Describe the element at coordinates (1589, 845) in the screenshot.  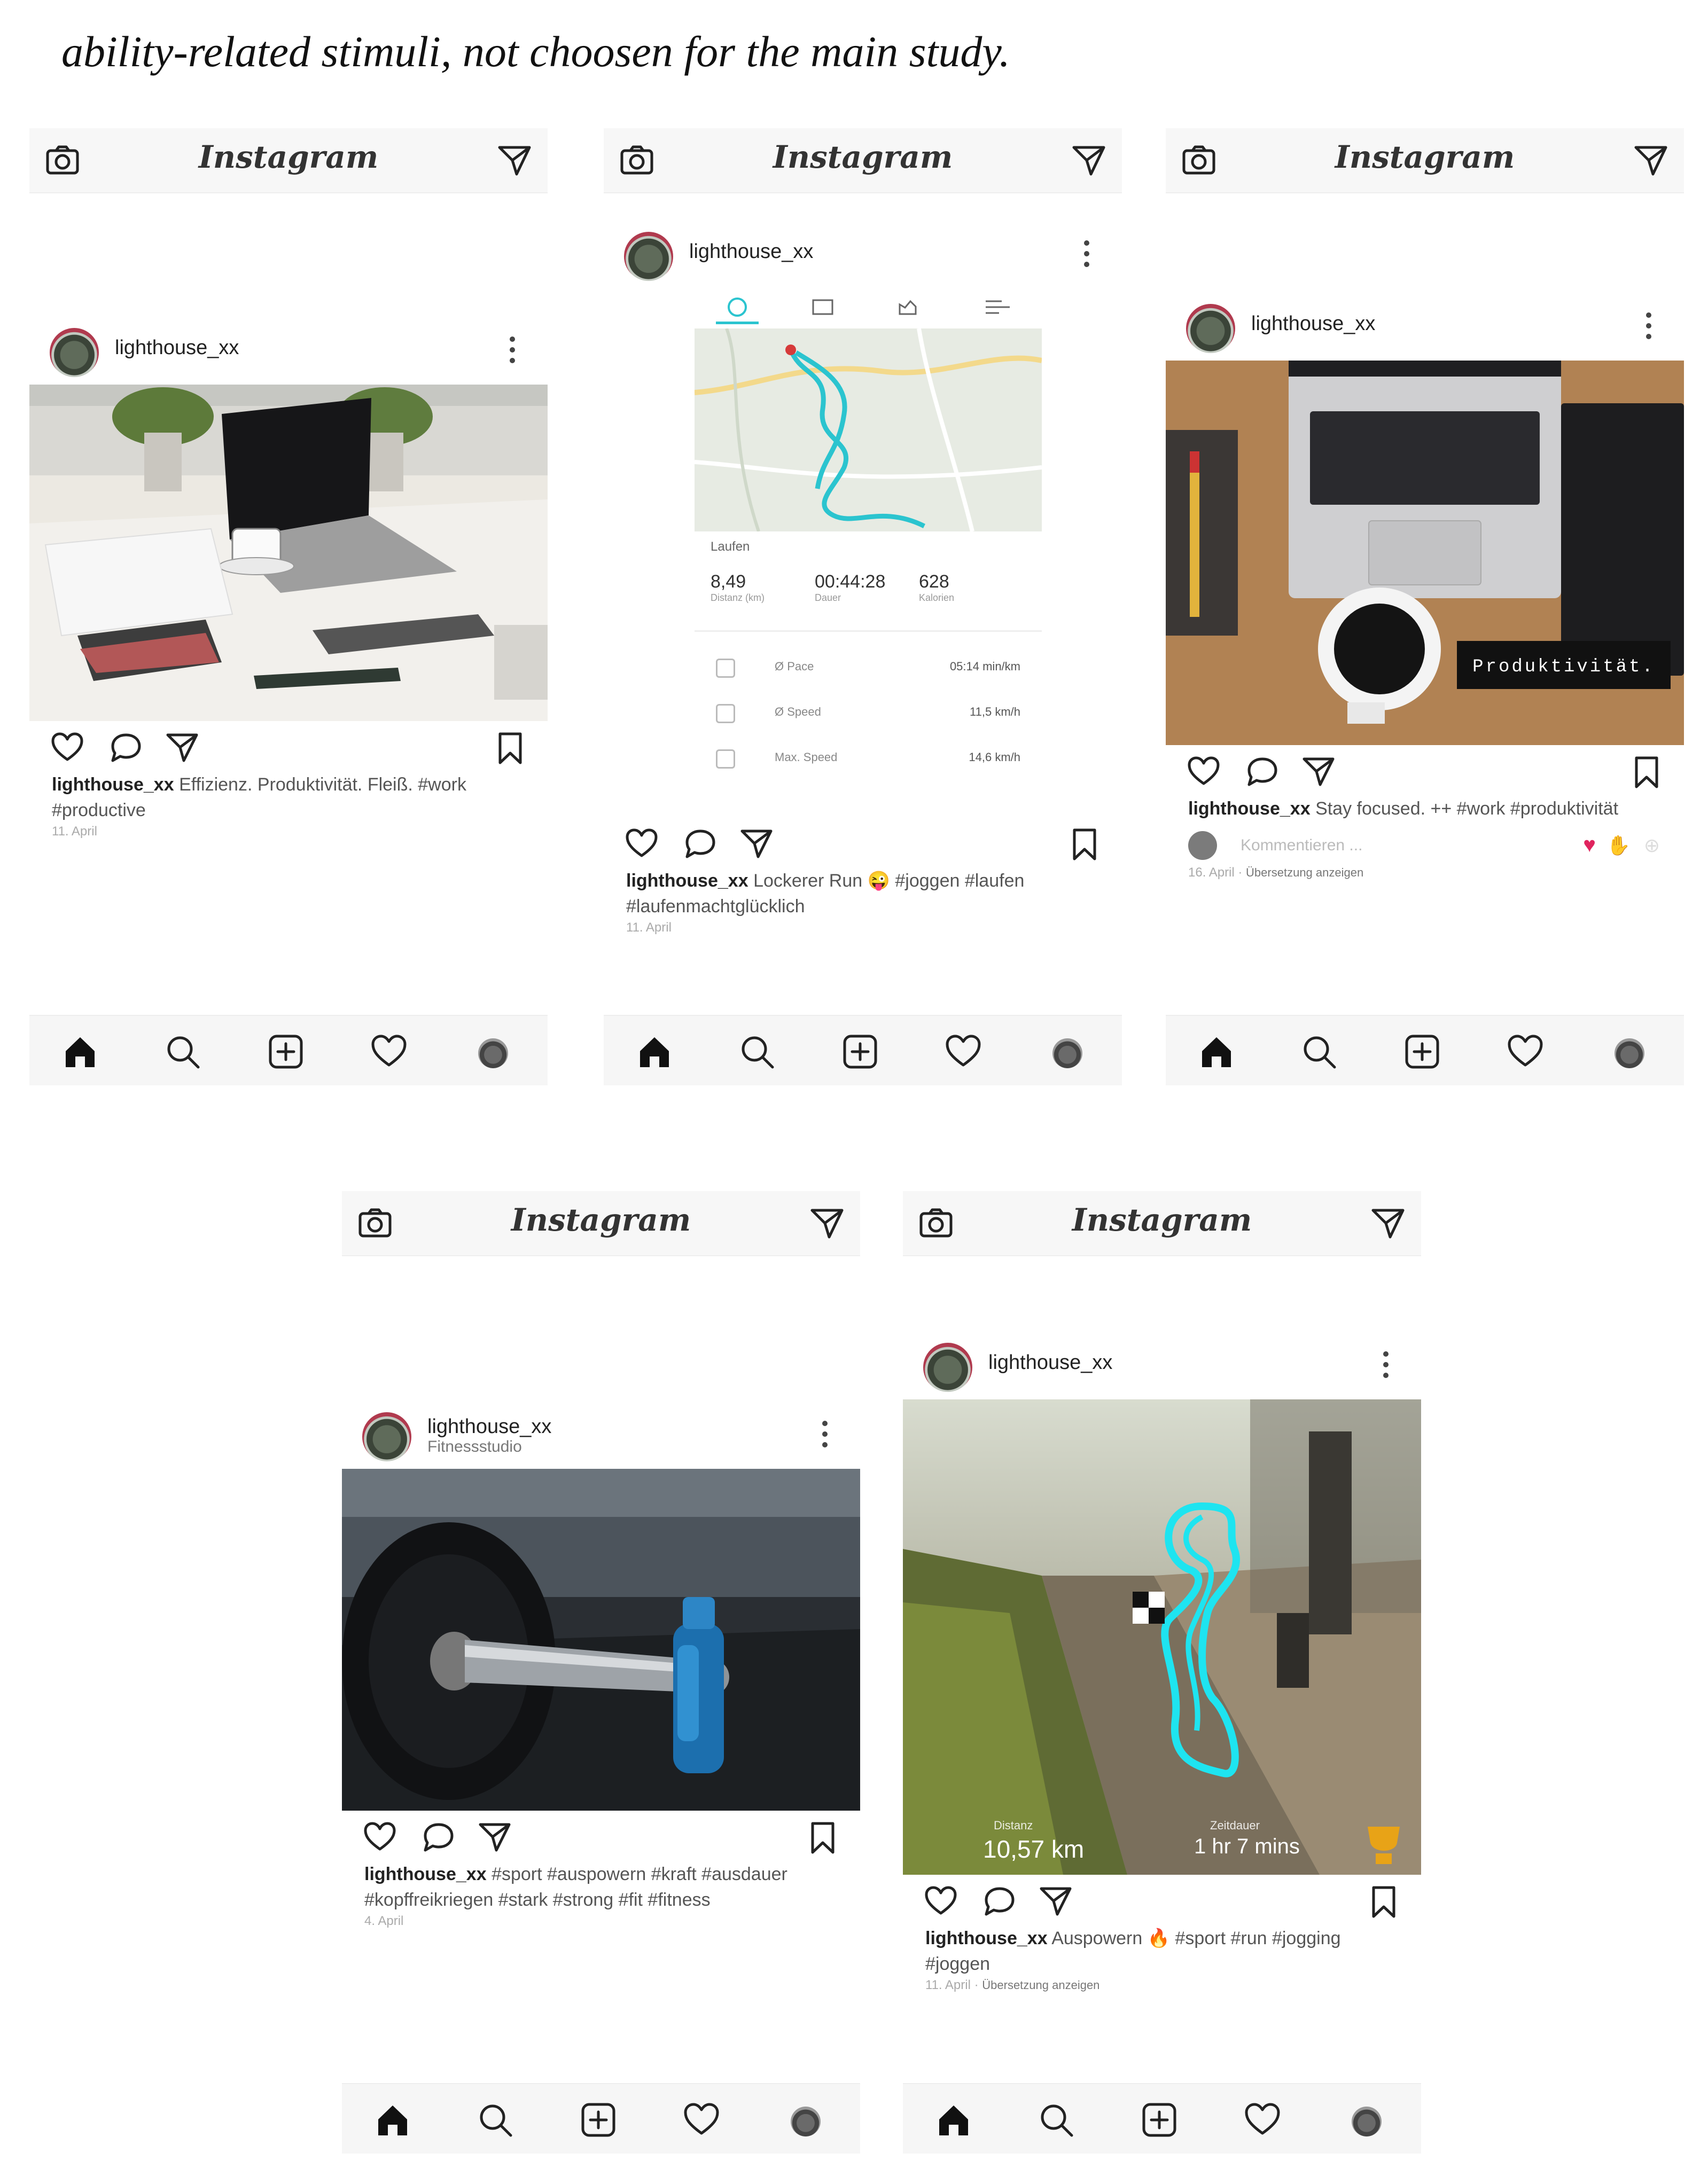
I see `quick-reaction-heart-icon: ♥` at that location.